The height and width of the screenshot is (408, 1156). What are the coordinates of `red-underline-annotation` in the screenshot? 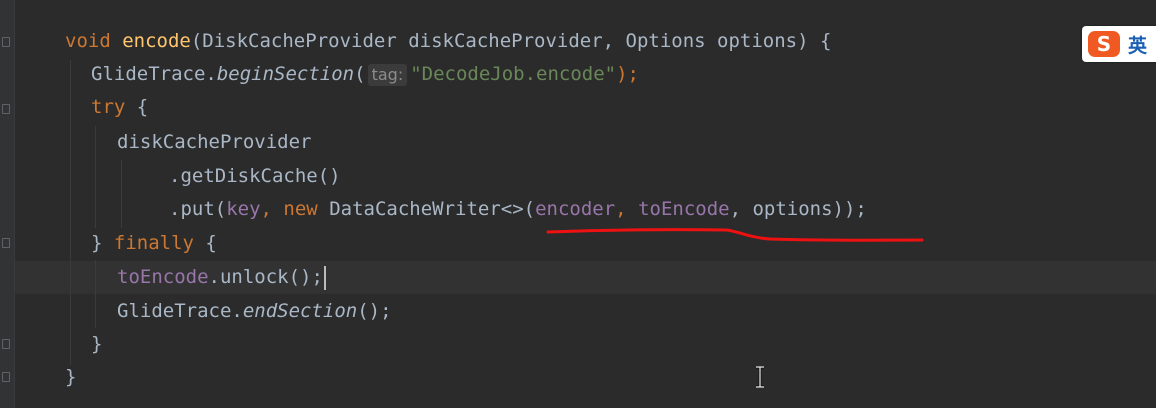 It's located at (735, 235).